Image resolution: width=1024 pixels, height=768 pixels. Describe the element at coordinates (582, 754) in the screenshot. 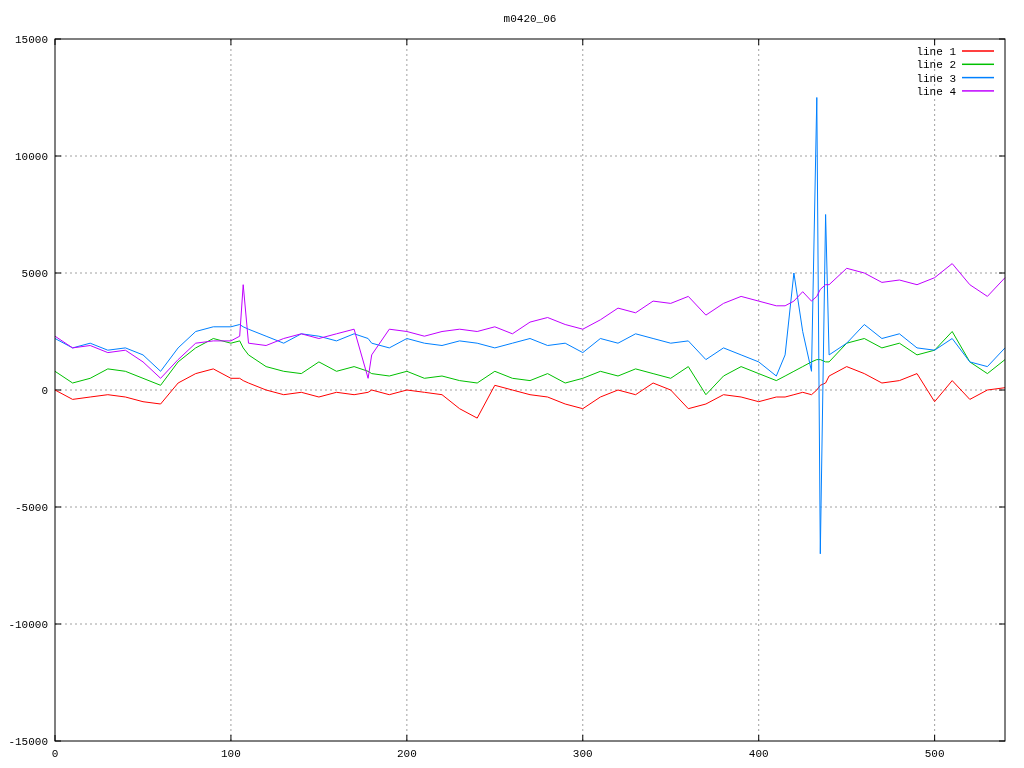

I see `x-axis-tick-label: 300` at that location.